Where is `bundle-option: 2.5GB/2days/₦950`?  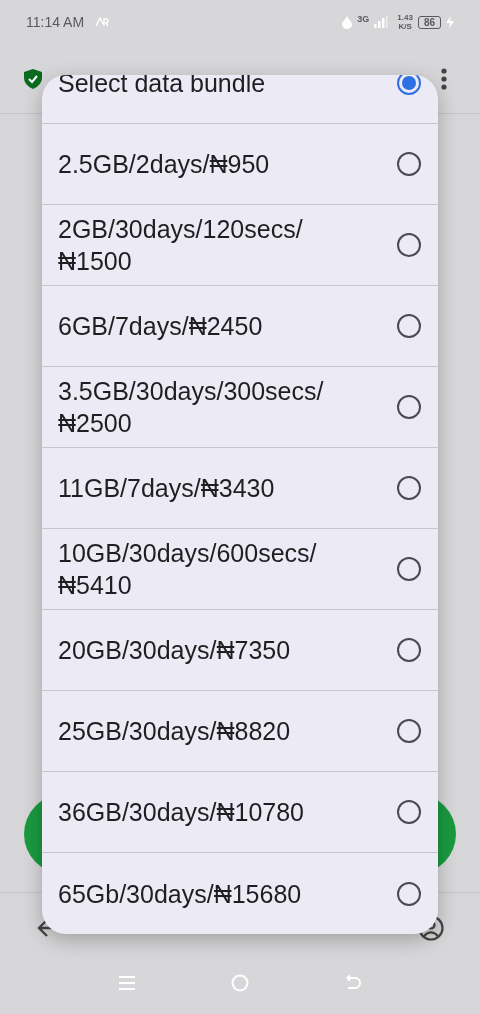
bundle-option: 2.5GB/2days/₦950 is located at coordinates (240, 164).